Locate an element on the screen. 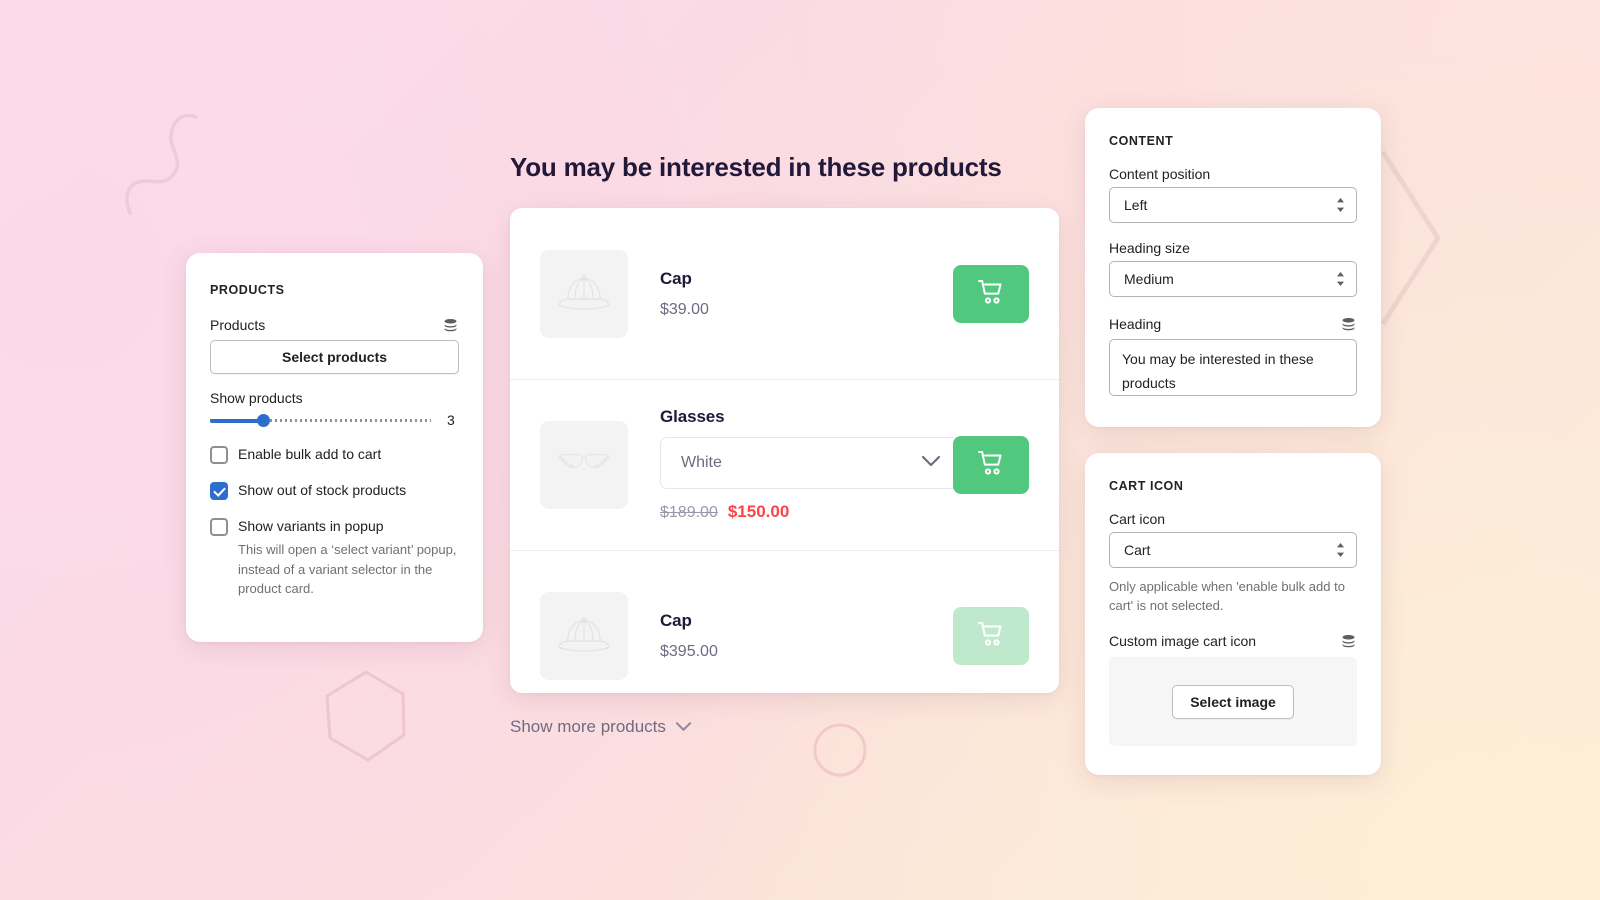 The height and width of the screenshot is (900, 1600). variant-selected-value: White is located at coordinates (701, 462).